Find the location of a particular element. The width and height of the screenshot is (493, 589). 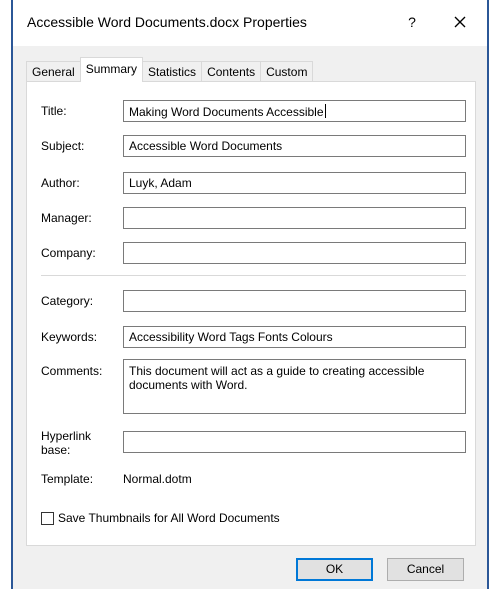

author-label: Author: is located at coordinates (60, 183).